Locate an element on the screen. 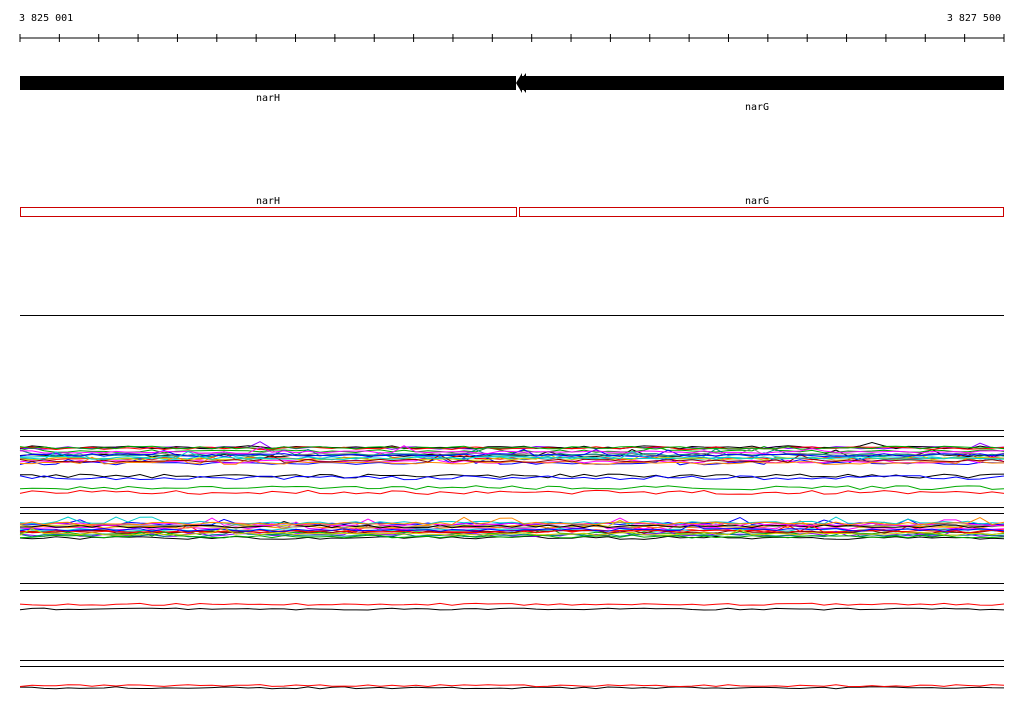  annotation-box-track: narH narG is located at coordinates (512, 206).